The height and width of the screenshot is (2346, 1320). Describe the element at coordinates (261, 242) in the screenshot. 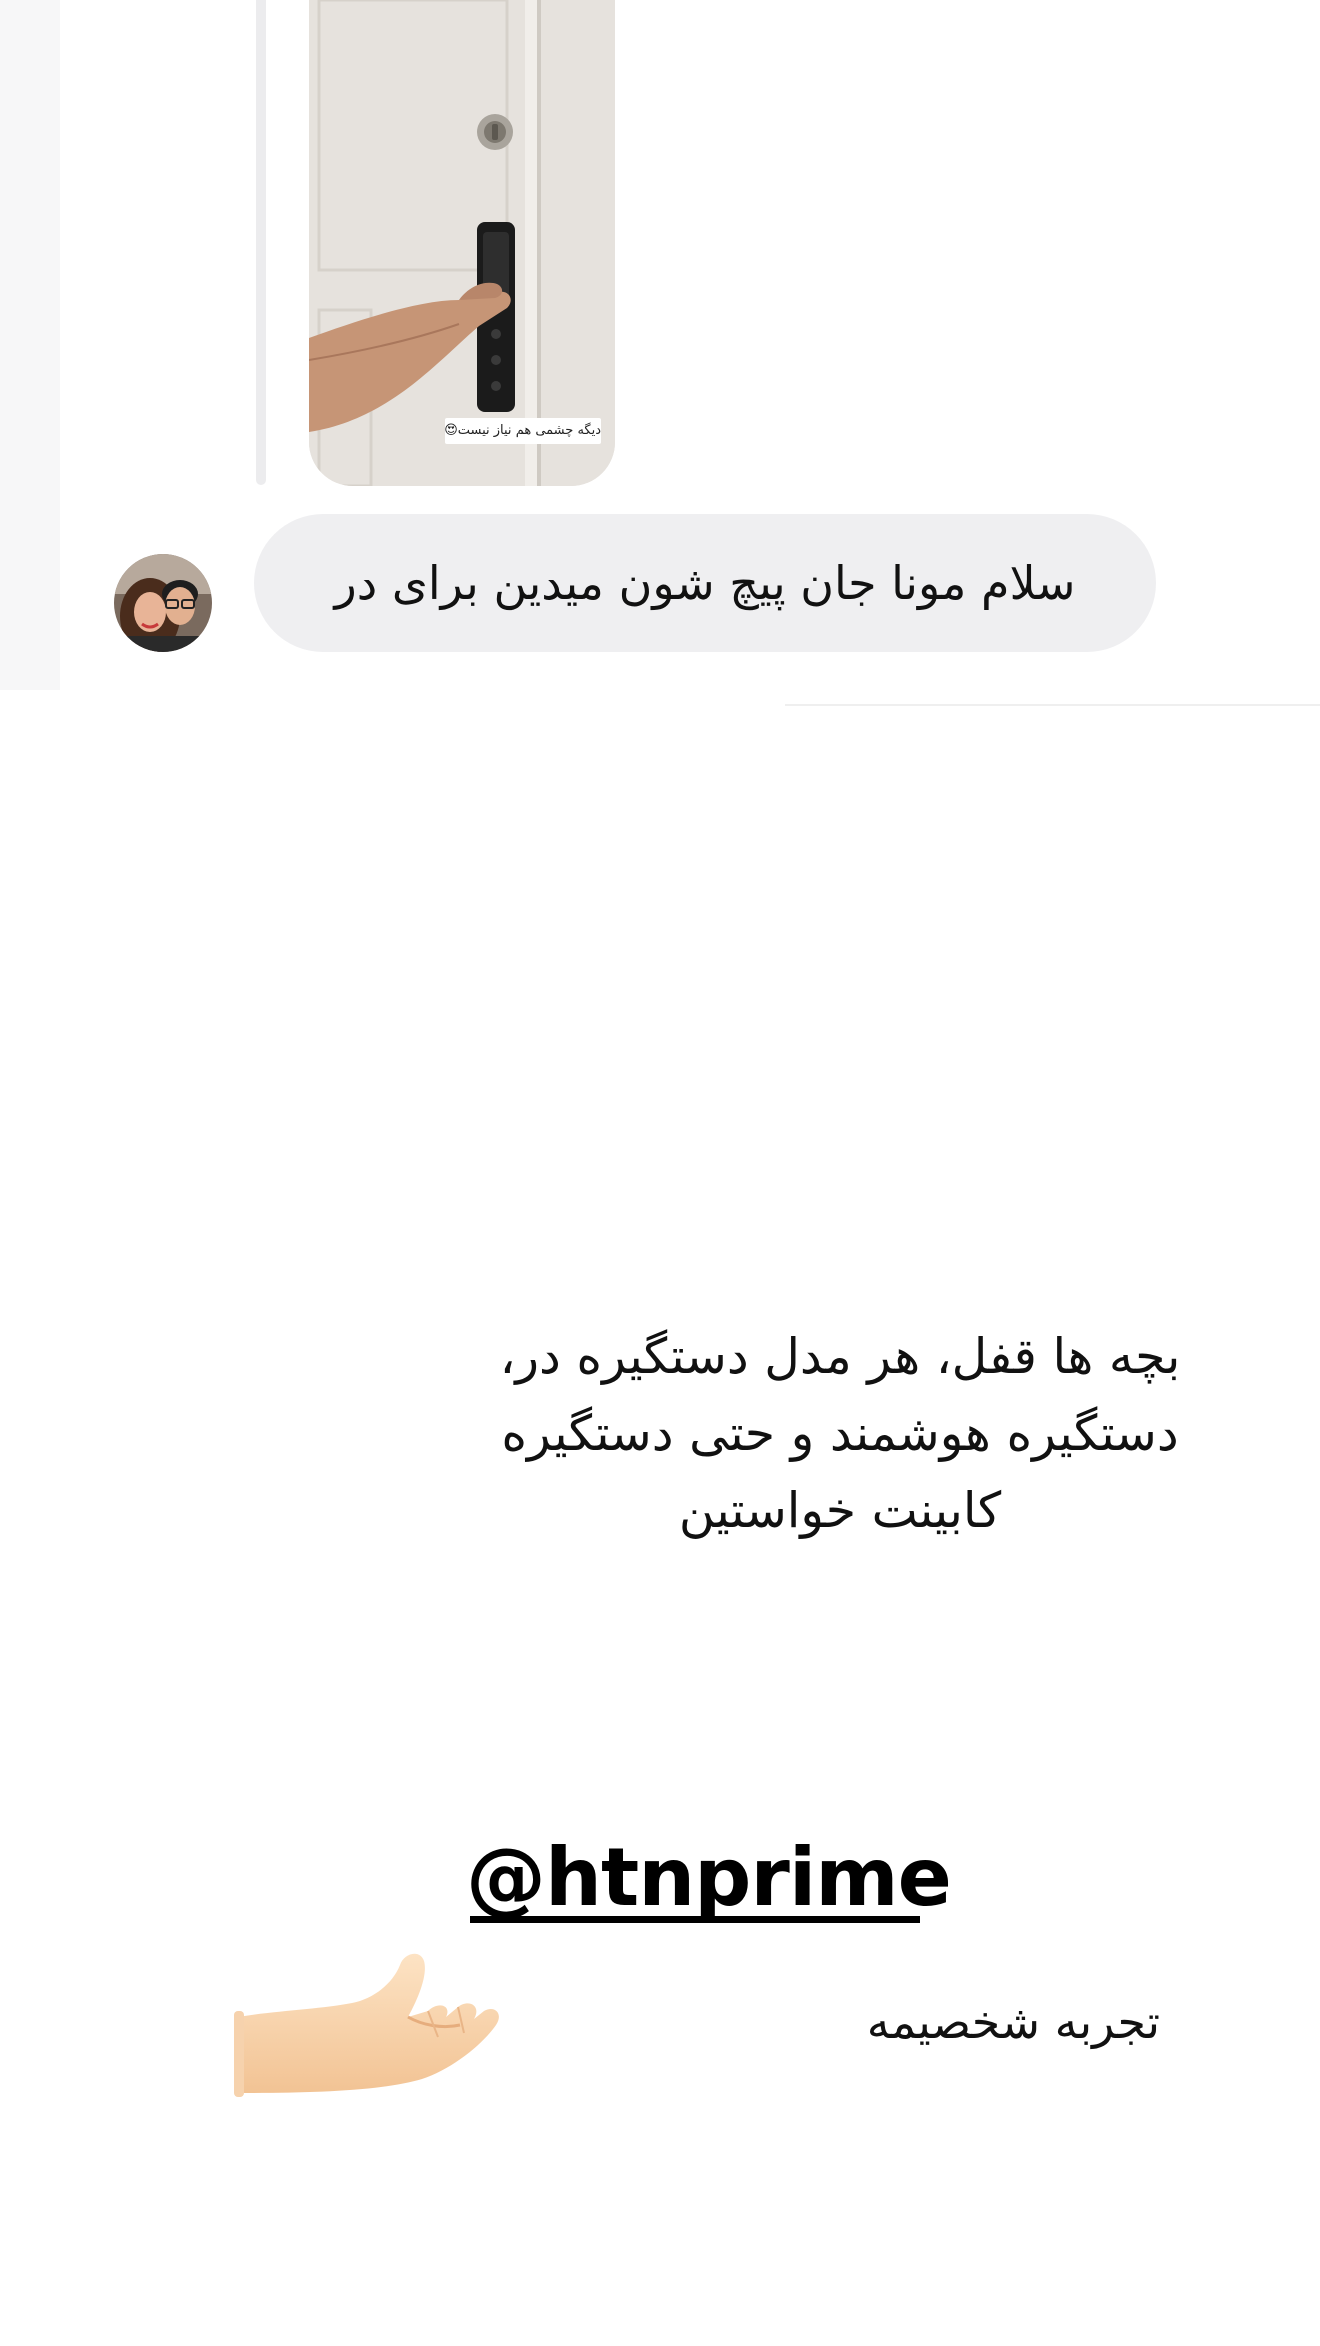

I see `reply-indicator-bar` at that location.